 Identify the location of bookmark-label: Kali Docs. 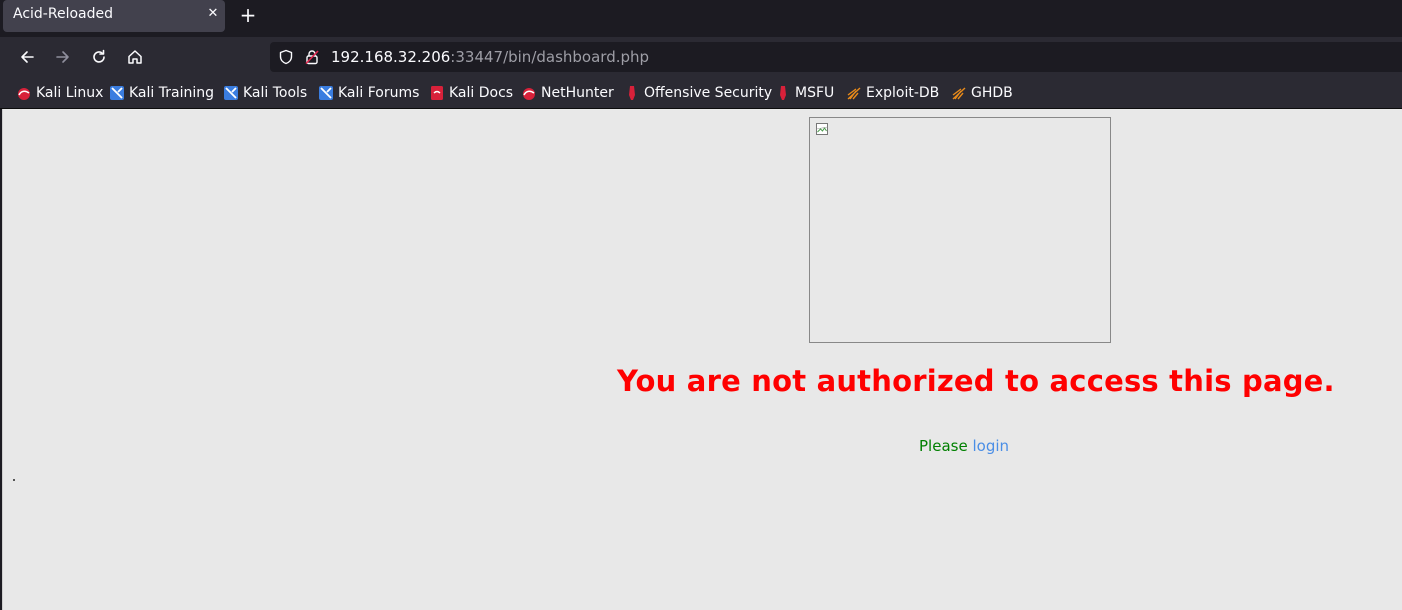
(481, 93).